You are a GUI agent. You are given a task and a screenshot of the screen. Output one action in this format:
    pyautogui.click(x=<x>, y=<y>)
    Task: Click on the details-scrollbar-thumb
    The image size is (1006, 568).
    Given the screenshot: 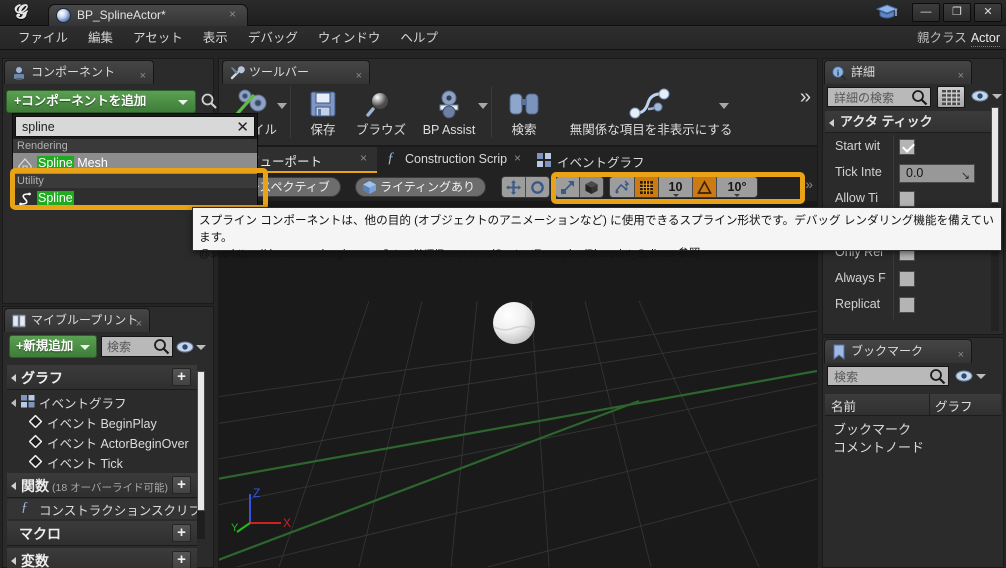 What is the action you would take?
    pyautogui.click(x=995, y=155)
    